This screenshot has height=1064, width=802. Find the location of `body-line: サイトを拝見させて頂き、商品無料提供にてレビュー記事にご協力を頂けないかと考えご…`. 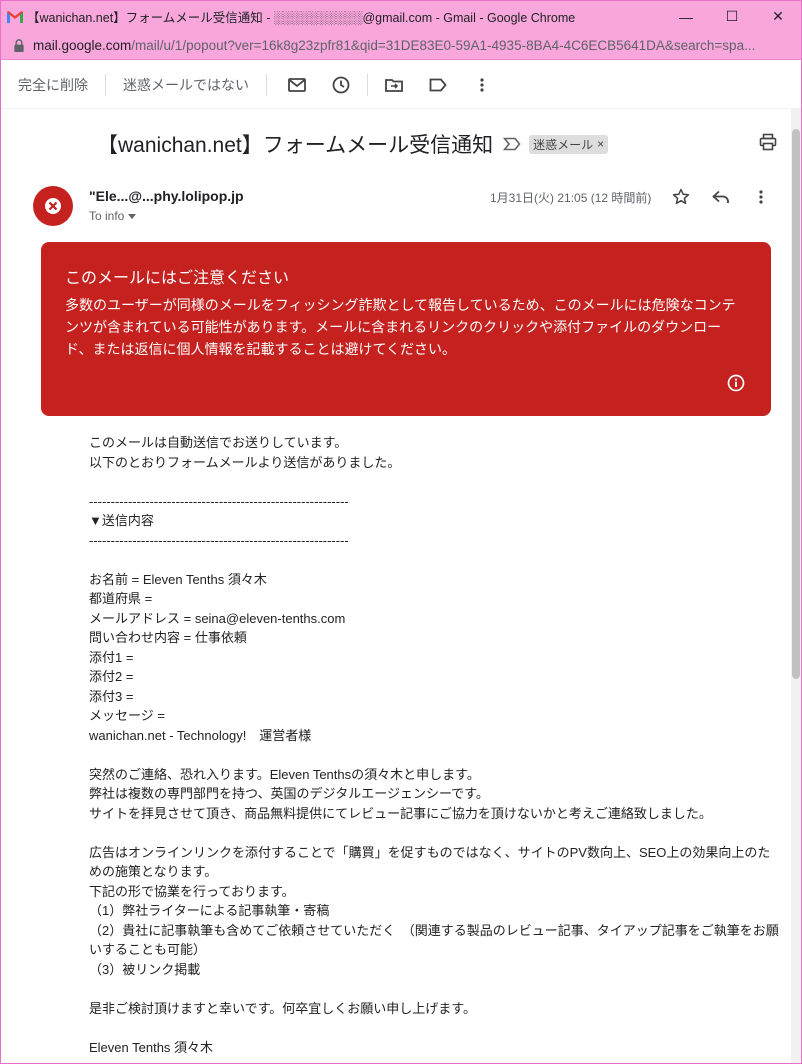

body-line: サイトを拝見させて頂き、商品無料提供にてレビュー記事にご協力を頂けないかと考えご… is located at coordinates (400, 813).